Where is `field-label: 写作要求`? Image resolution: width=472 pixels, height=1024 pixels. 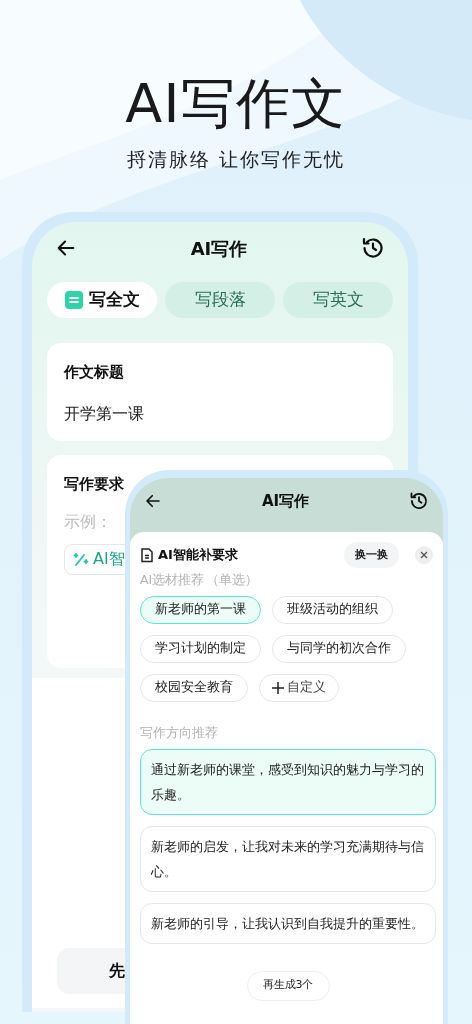
field-label: 写作要求 is located at coordinates (94, 484).